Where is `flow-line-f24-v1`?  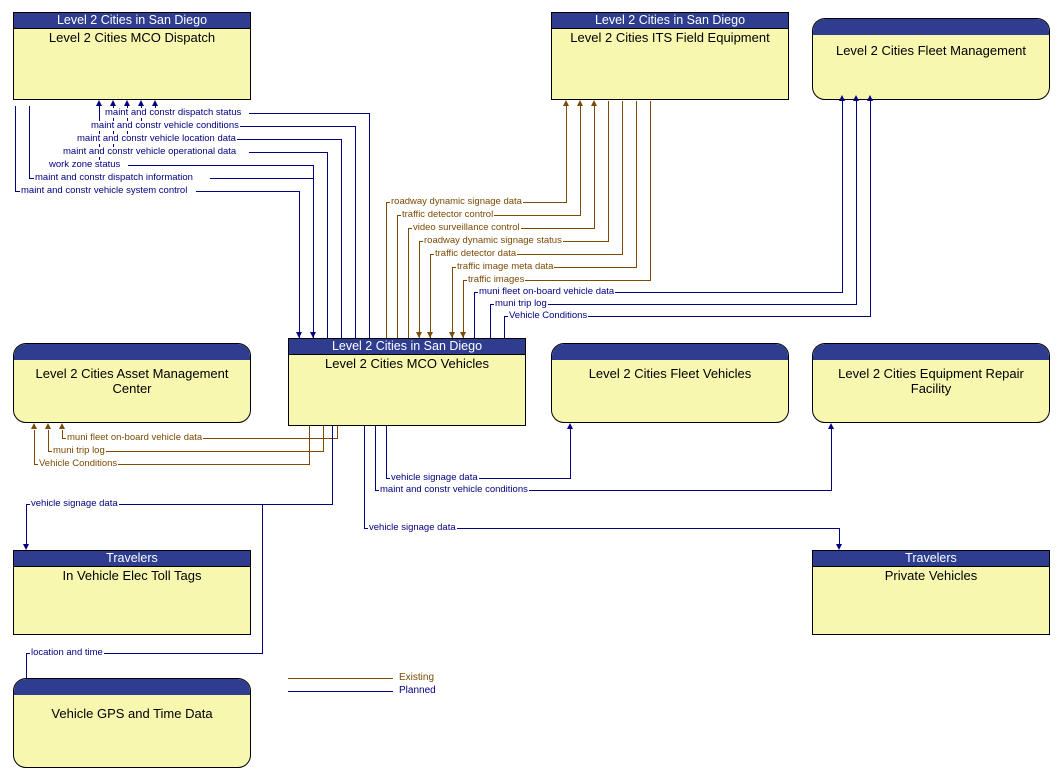
flow-line-f24-v1 is located at coordinates (364, 477).